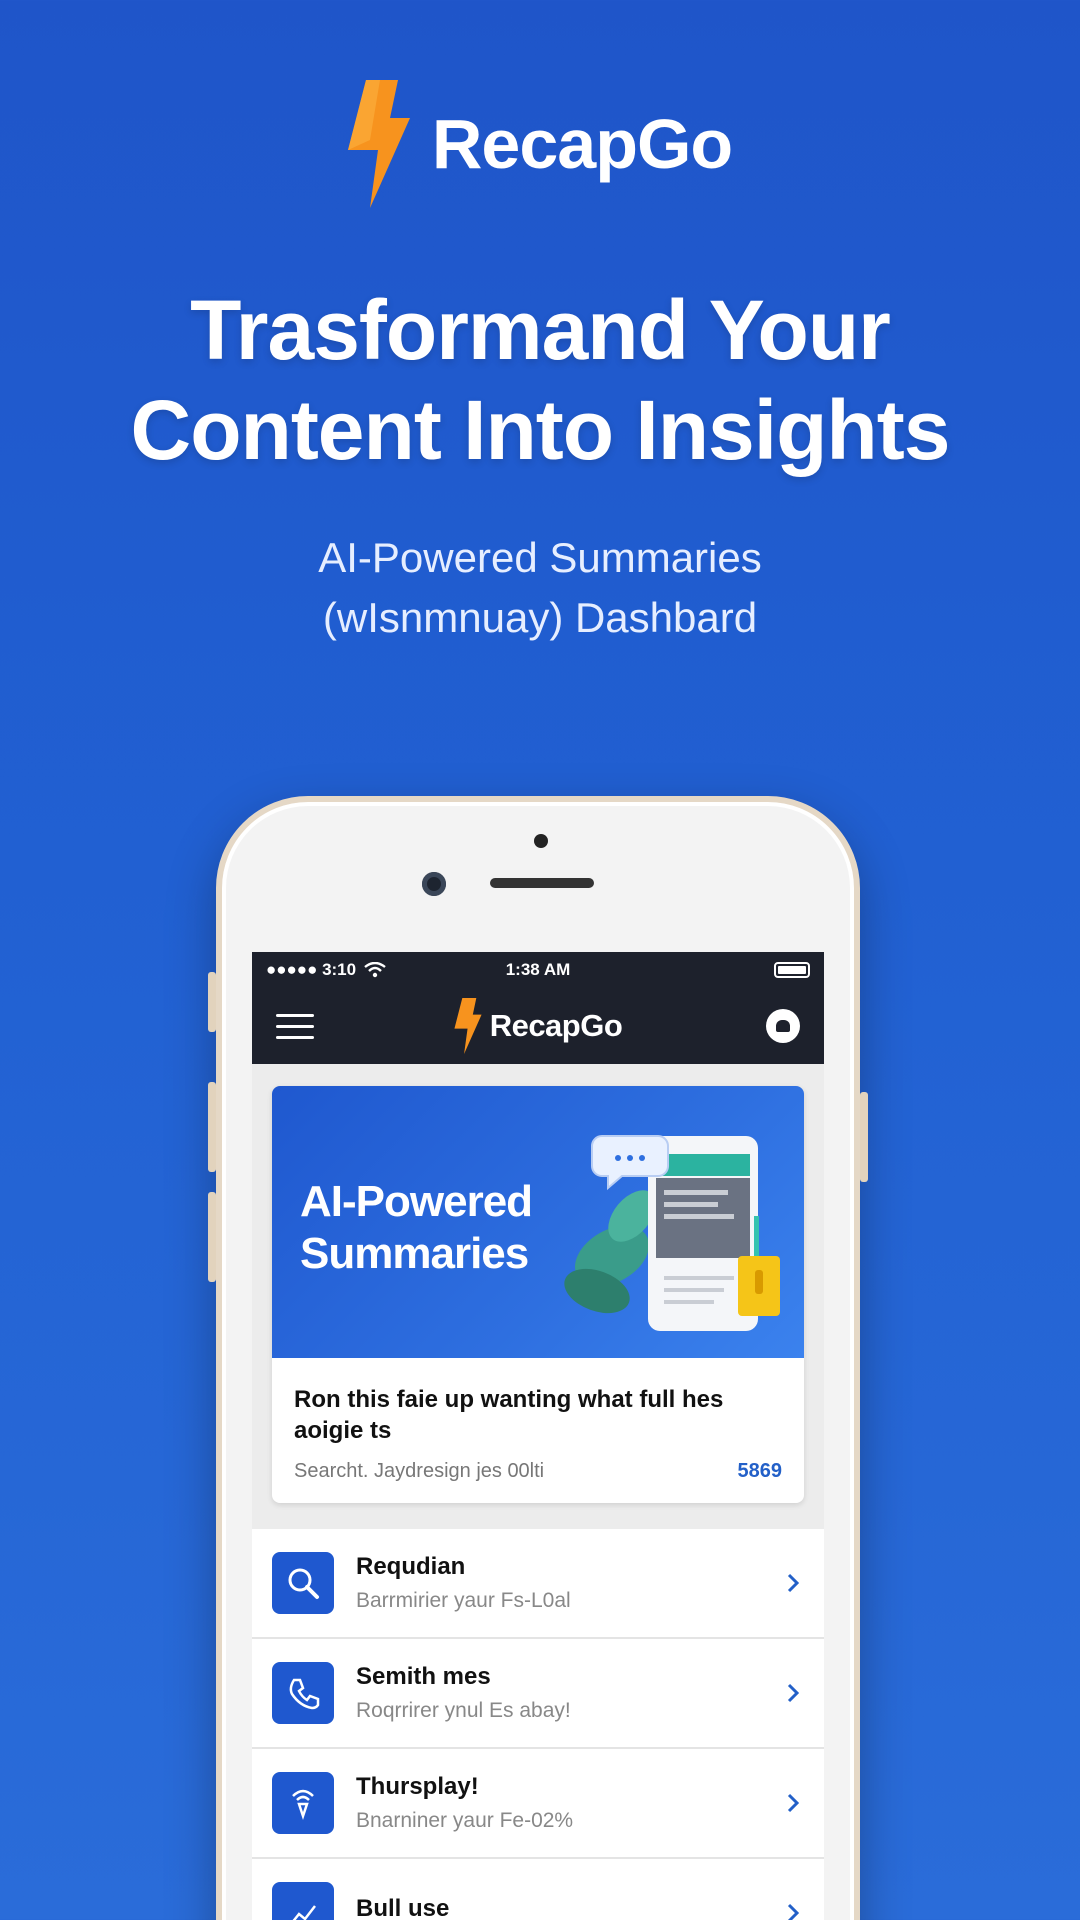 This screenshot has width=1080, height=1920. I want to click on list-item-subtitle: Barrmirier yaur Fs-L0al, so click(463, 1600).